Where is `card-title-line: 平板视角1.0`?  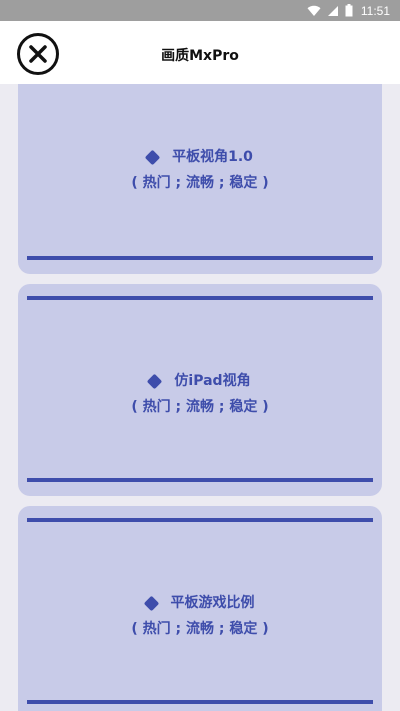 card-title-line: 平板视角1.0 is located at coordinates (200, 157).